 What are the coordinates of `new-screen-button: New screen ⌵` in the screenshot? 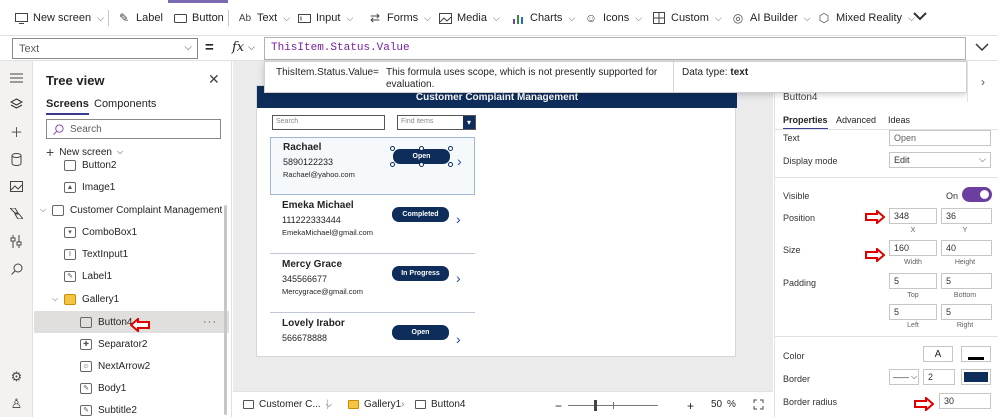 It's located at (59, 18).